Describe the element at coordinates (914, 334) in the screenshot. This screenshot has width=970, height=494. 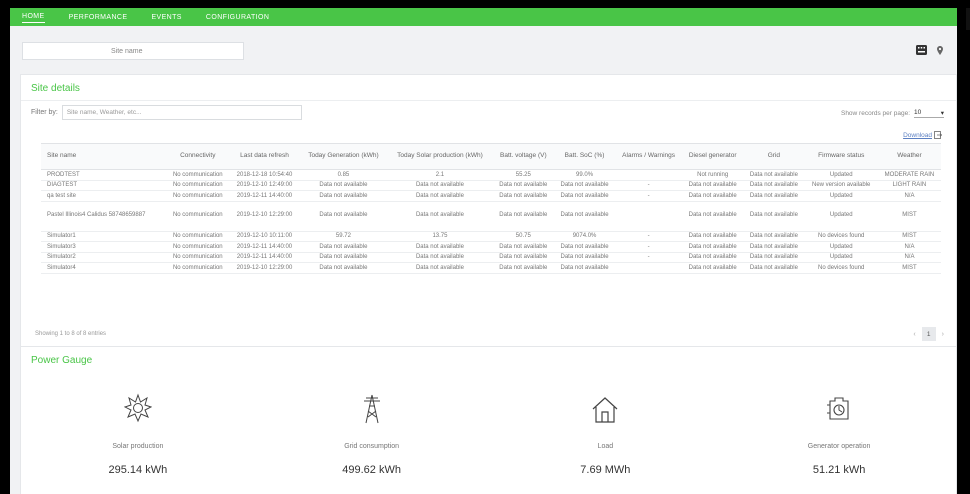
I see `prev-page-button: ‹` at that location.